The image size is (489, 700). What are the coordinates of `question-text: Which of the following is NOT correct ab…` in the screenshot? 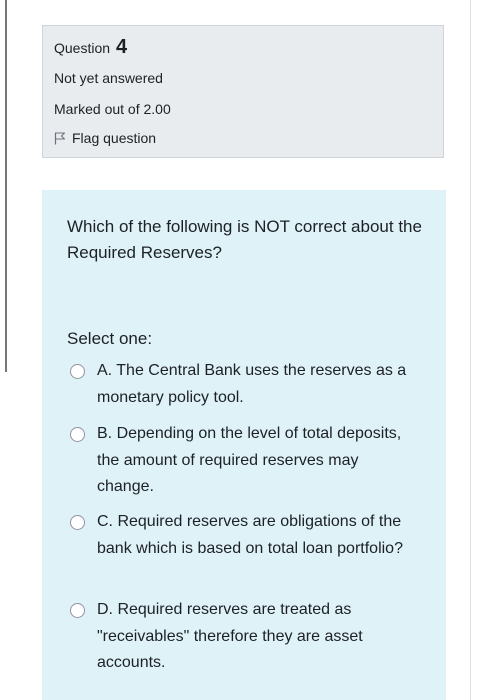 It's located at (244, 239).